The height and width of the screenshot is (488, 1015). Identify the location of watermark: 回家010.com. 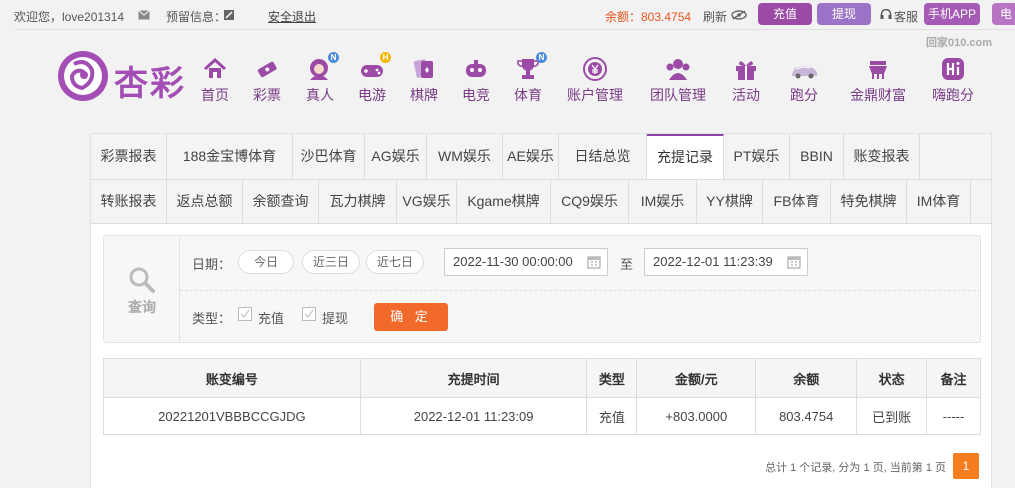
(959, 43).